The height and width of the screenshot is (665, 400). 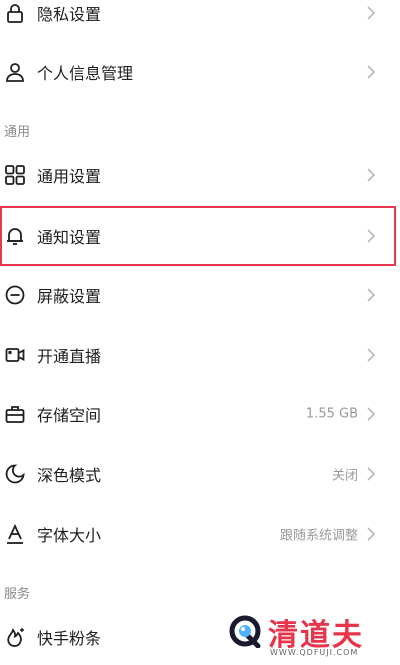 I want to click on font-size-value: 跟随系统调整, so click(x=318, y=536).